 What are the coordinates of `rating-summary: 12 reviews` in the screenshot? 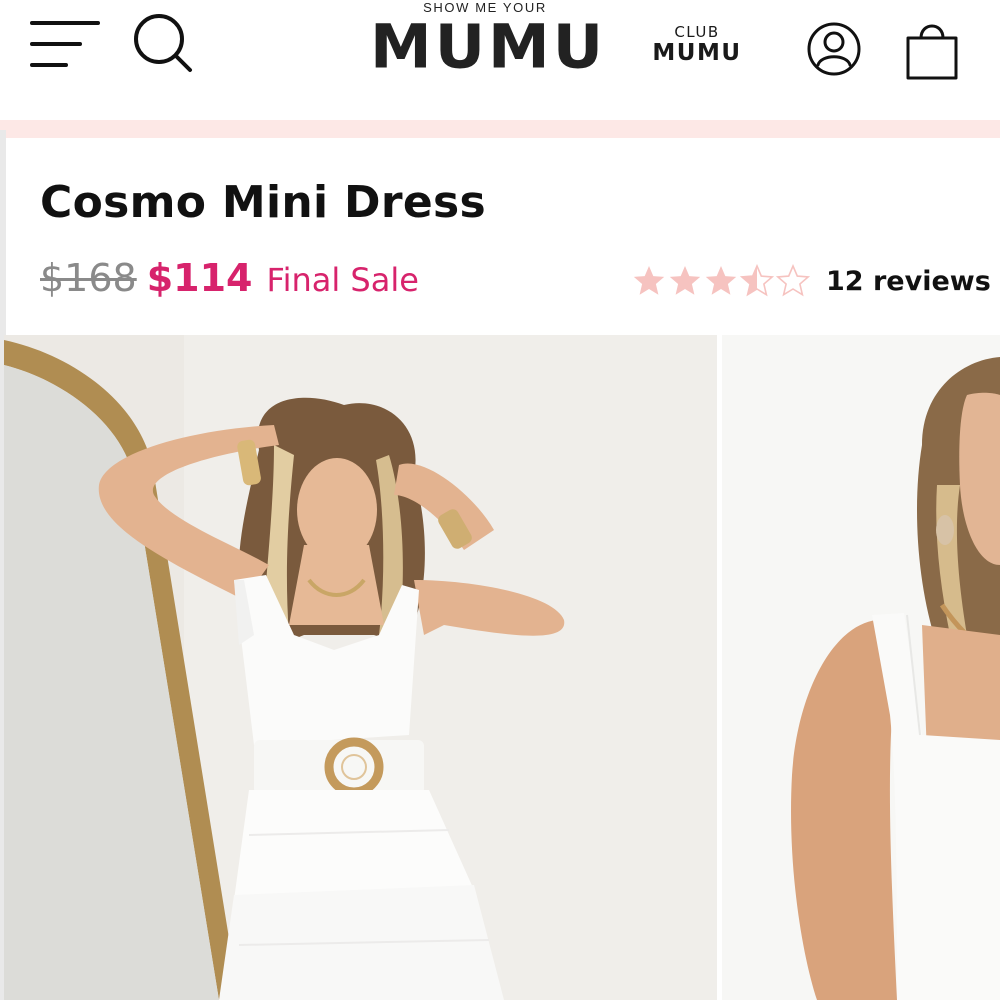 It's located at (811, 281).